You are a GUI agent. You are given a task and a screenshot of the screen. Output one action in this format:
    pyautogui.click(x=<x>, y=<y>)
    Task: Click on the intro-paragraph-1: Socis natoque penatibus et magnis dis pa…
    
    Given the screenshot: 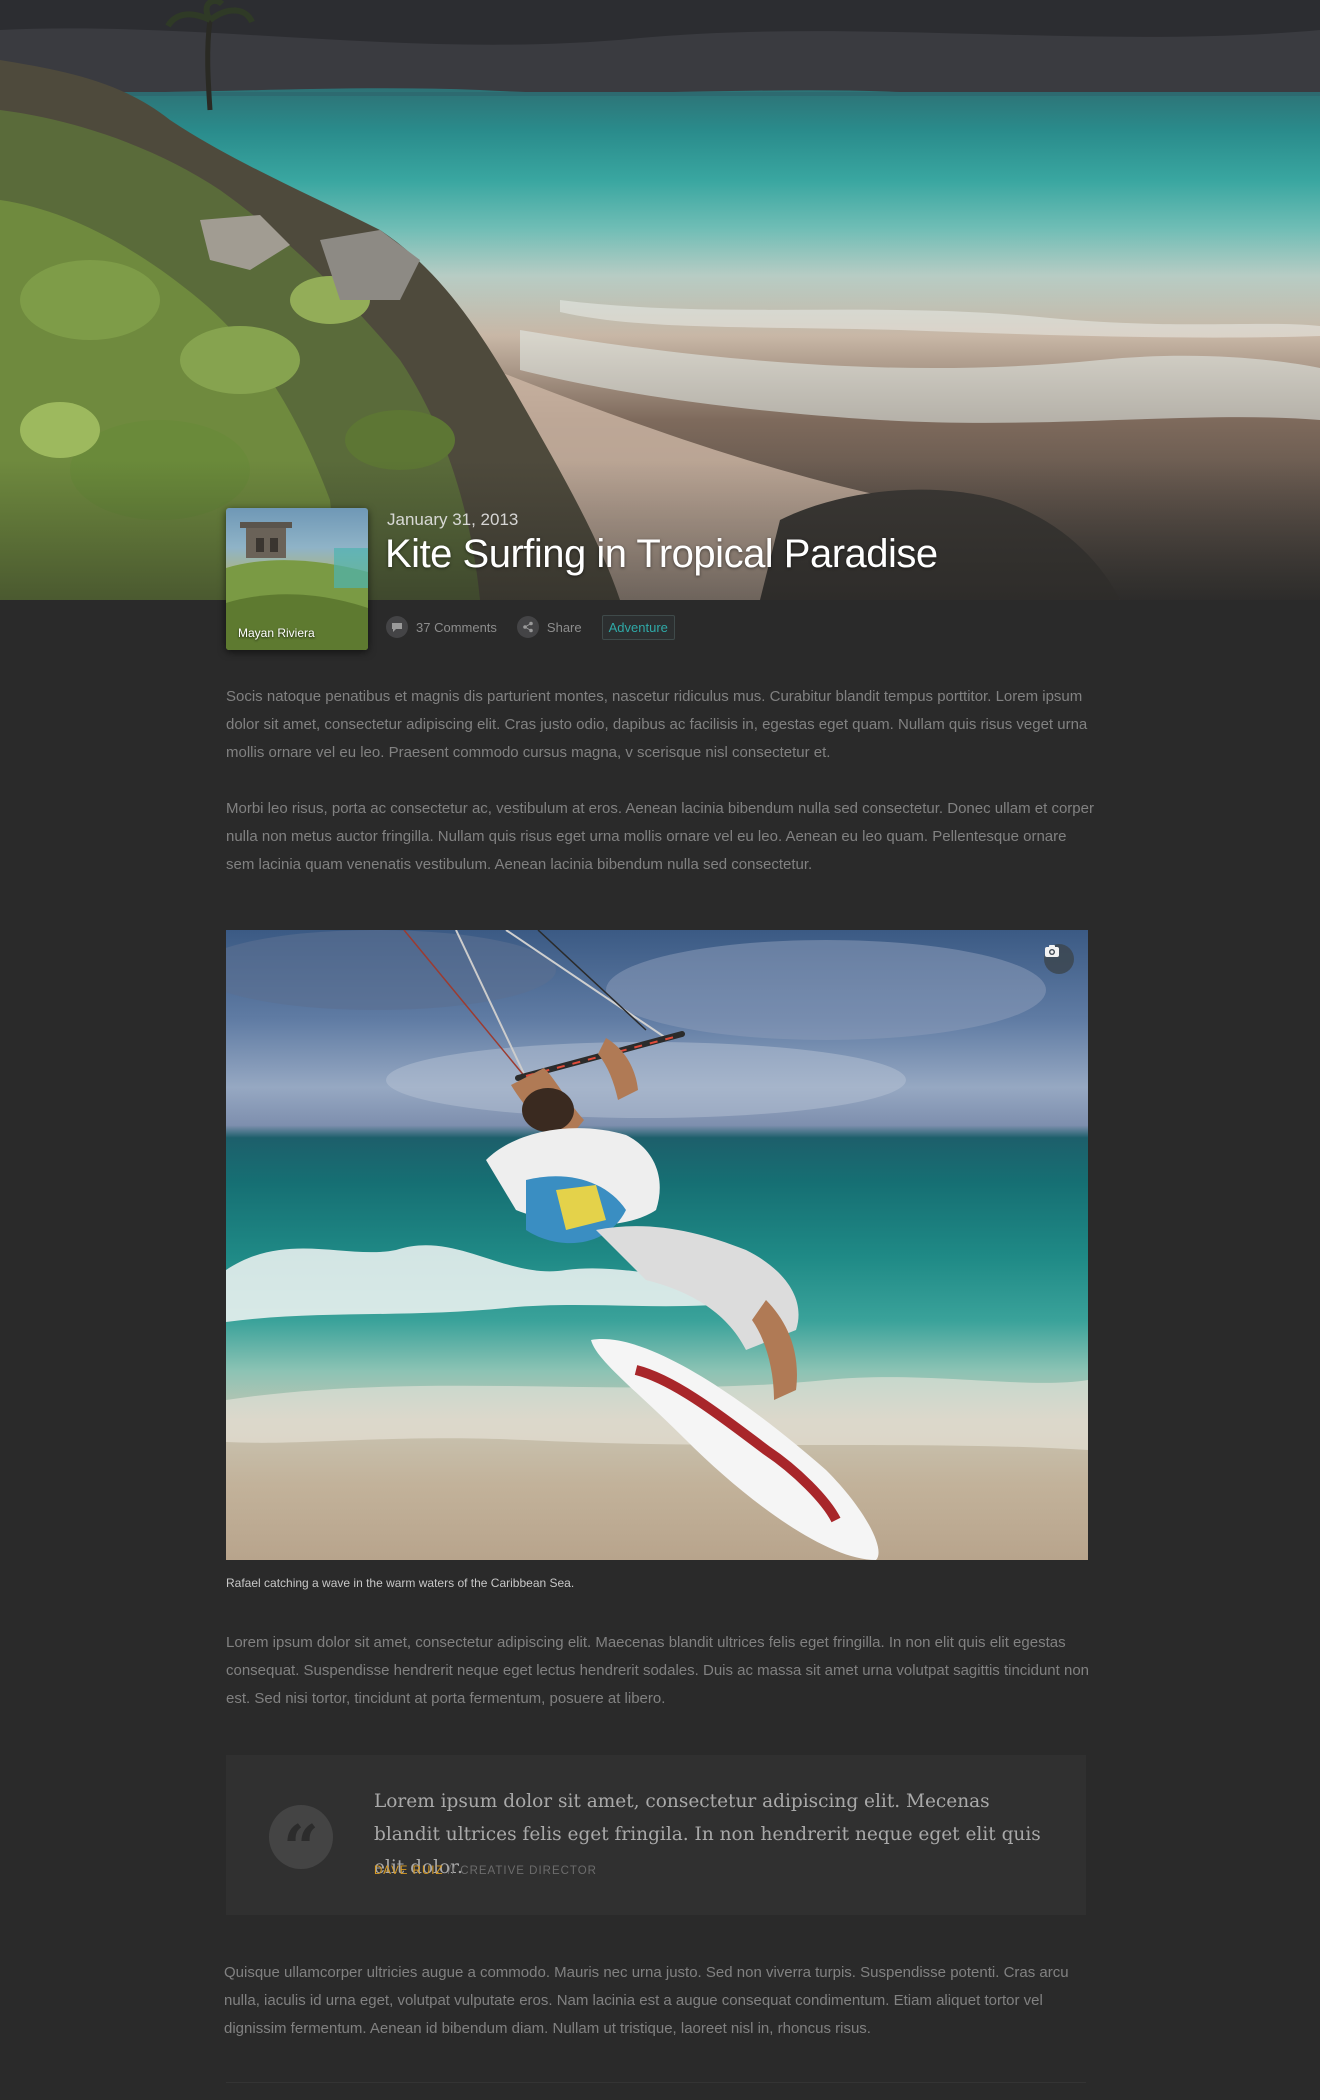 What is the action you would take?
    pyautogui.click(x=657, y=724)
    